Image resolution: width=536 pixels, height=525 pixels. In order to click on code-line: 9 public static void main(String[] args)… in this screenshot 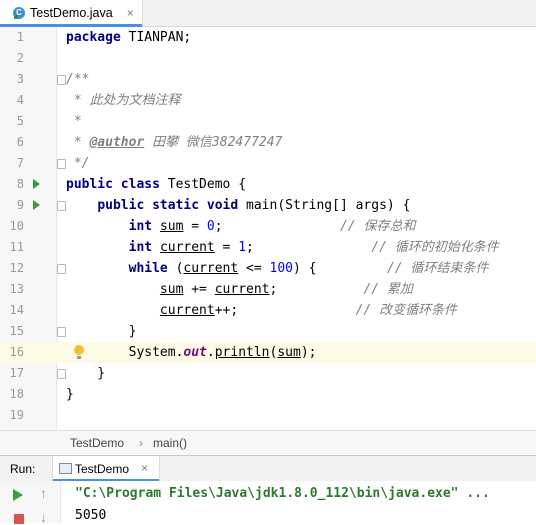, I will do `click(268, 205)`.